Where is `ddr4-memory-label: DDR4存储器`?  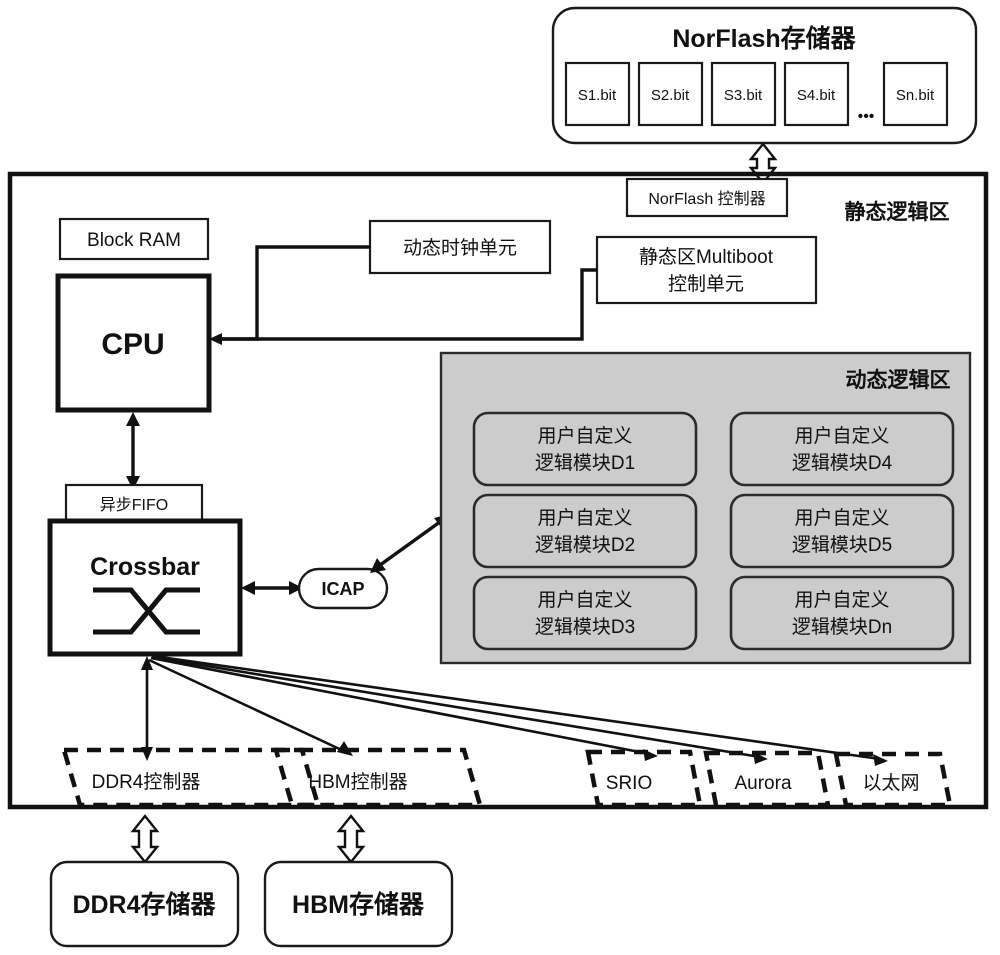
ddr4-memory-label: DDR4存储器 is located at coordinates (144, 904).